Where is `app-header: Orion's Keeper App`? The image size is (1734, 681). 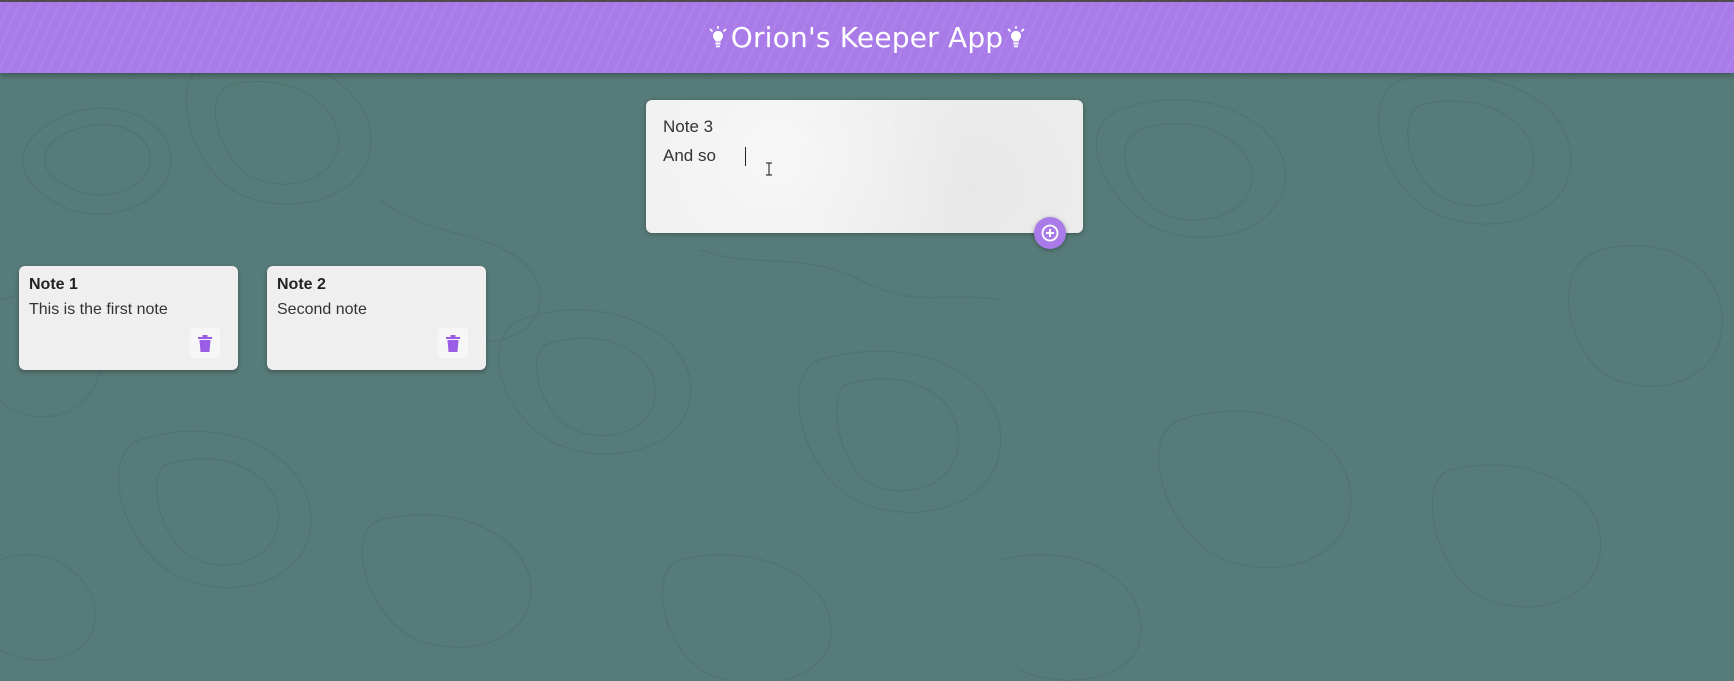 app-header: Orion's Keeper App is located at coordinates (867, 36).